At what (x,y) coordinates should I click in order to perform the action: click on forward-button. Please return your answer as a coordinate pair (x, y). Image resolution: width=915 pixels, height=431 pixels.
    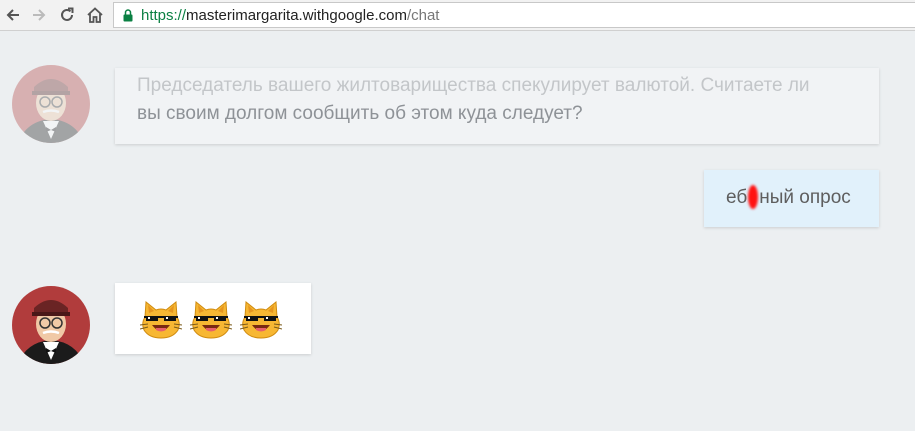
    Looking at the image, I should click on (39, 15).